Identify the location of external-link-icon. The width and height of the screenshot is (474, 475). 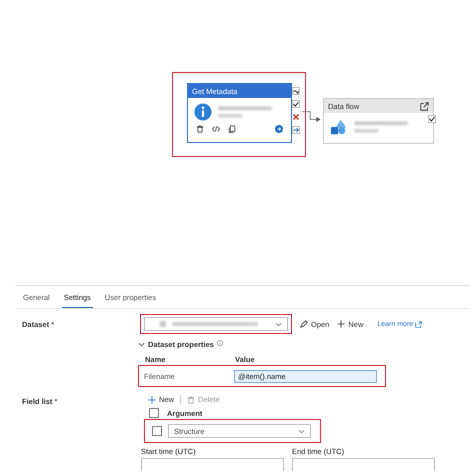
(418, 324).